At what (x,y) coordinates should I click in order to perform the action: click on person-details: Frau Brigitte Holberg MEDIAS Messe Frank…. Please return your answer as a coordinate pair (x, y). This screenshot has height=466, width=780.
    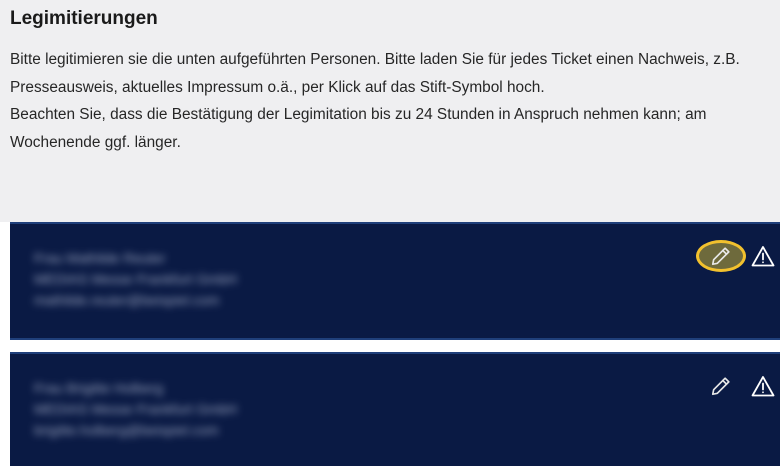
    Looking at the image, I should click on (135, 409).